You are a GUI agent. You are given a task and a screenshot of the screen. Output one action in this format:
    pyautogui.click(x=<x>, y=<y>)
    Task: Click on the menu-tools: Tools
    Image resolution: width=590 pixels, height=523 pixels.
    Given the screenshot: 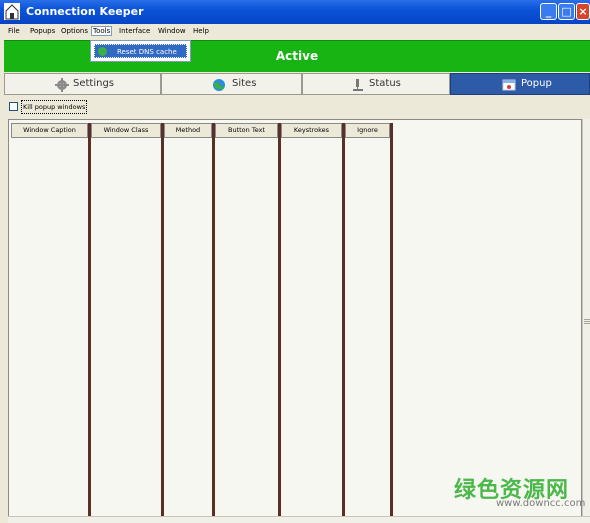 What is the action you would take?
    pyautogui.click(x=101, y=31)
    